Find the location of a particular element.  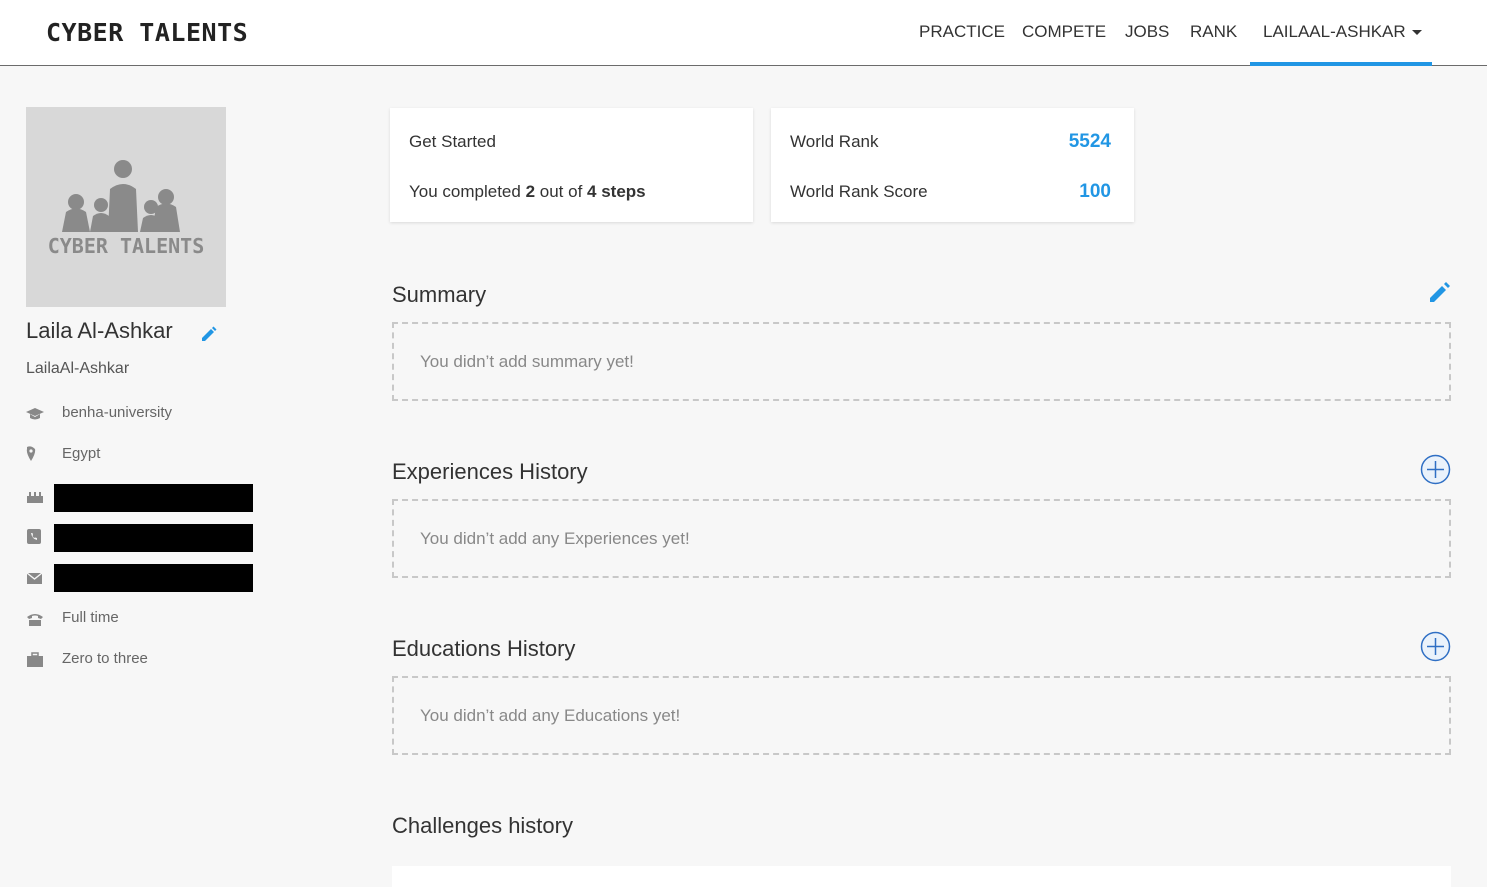

educations-title: Educations History is located at coordinates (484, 648).